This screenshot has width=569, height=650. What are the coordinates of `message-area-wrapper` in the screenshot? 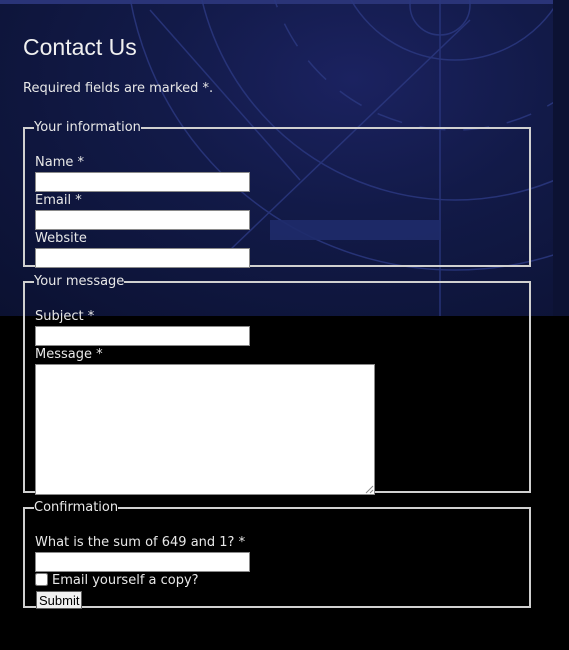 It's located at (205, 429).